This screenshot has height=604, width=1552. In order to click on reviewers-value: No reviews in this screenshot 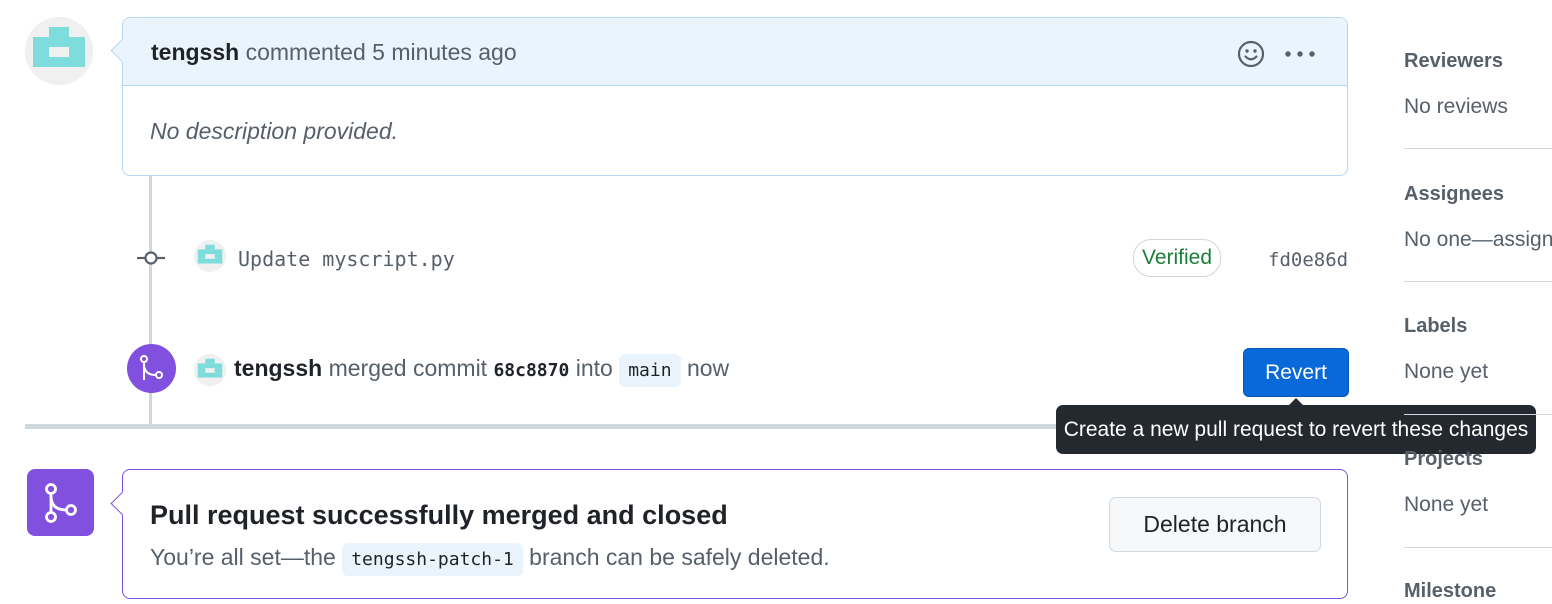, I will do `click(1456, 106)`.